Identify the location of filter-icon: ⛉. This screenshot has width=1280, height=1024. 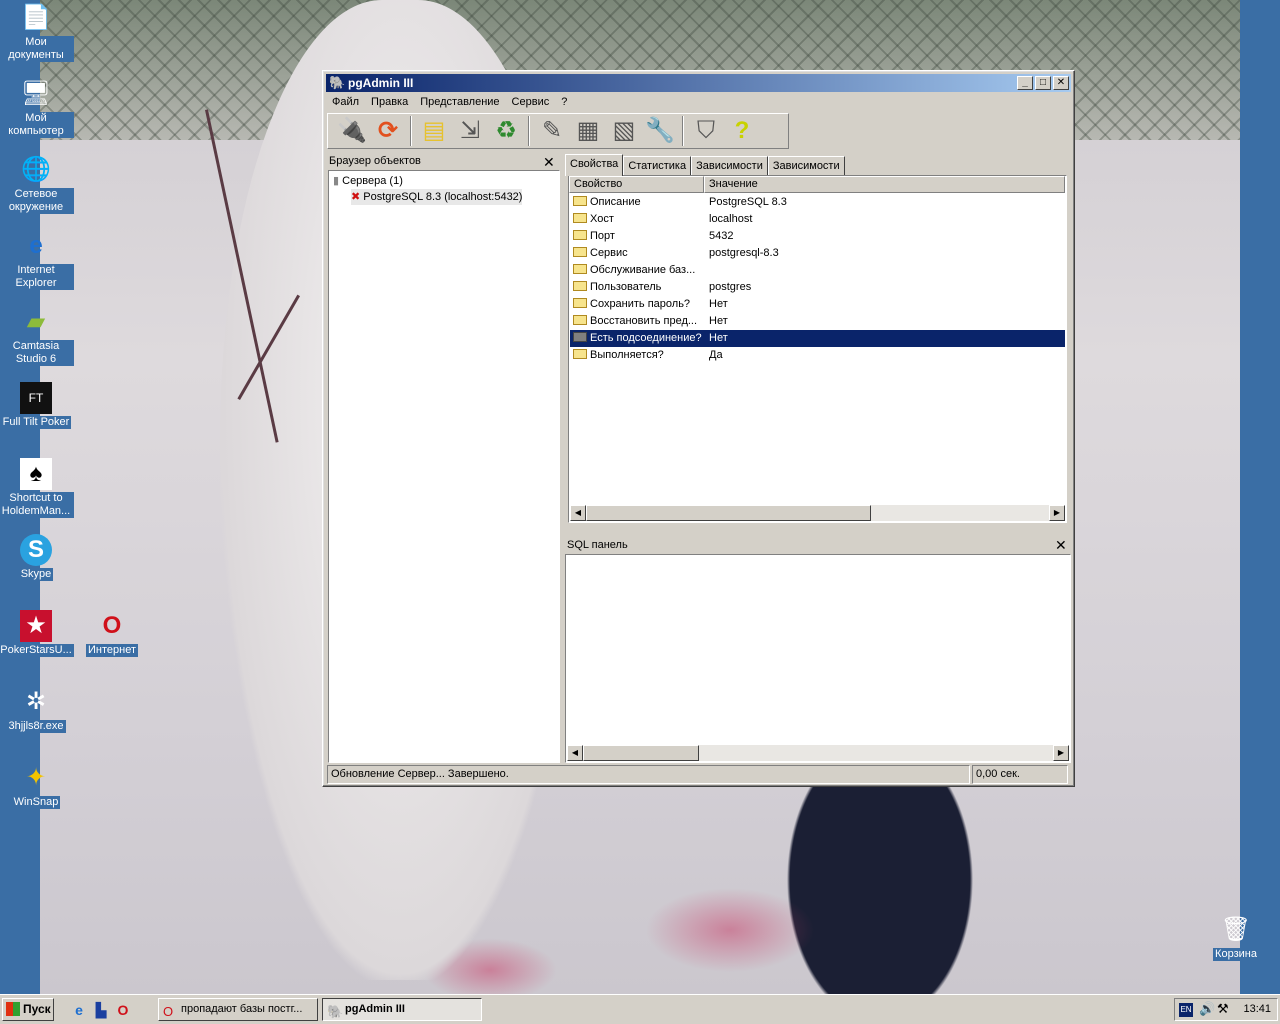
(706, 131).